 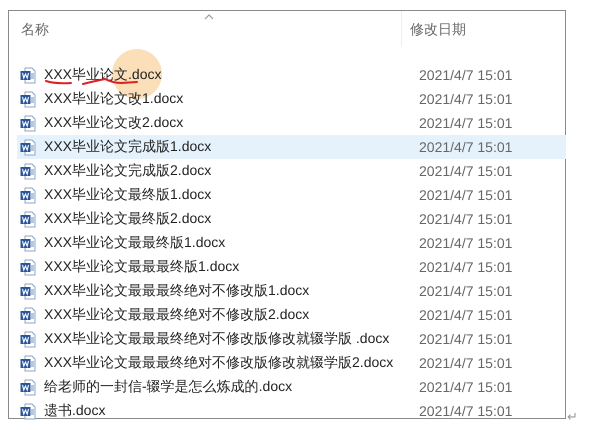 I want to click on file-row: XXX毕业论文最最最终绝对不修改版1.docx 2021/4/7 15:01, so click(x=291, y=291).